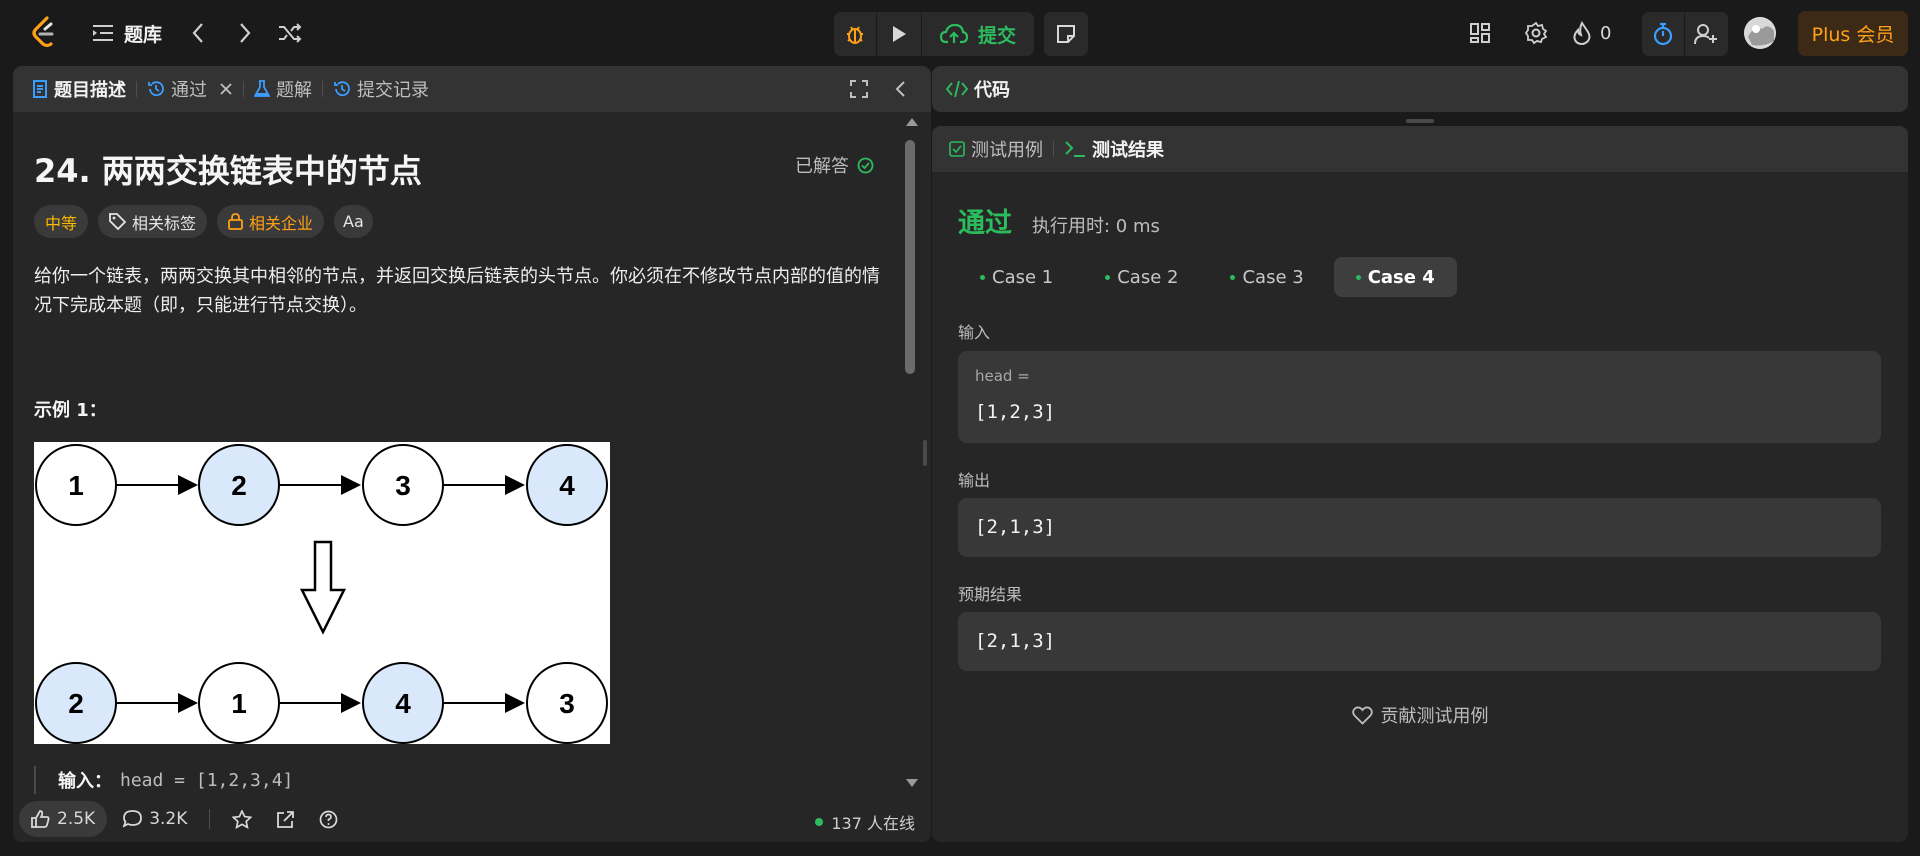 The height and width of the screenshot is (856, 1920). I want to click on close-icon, so click(226, 89).